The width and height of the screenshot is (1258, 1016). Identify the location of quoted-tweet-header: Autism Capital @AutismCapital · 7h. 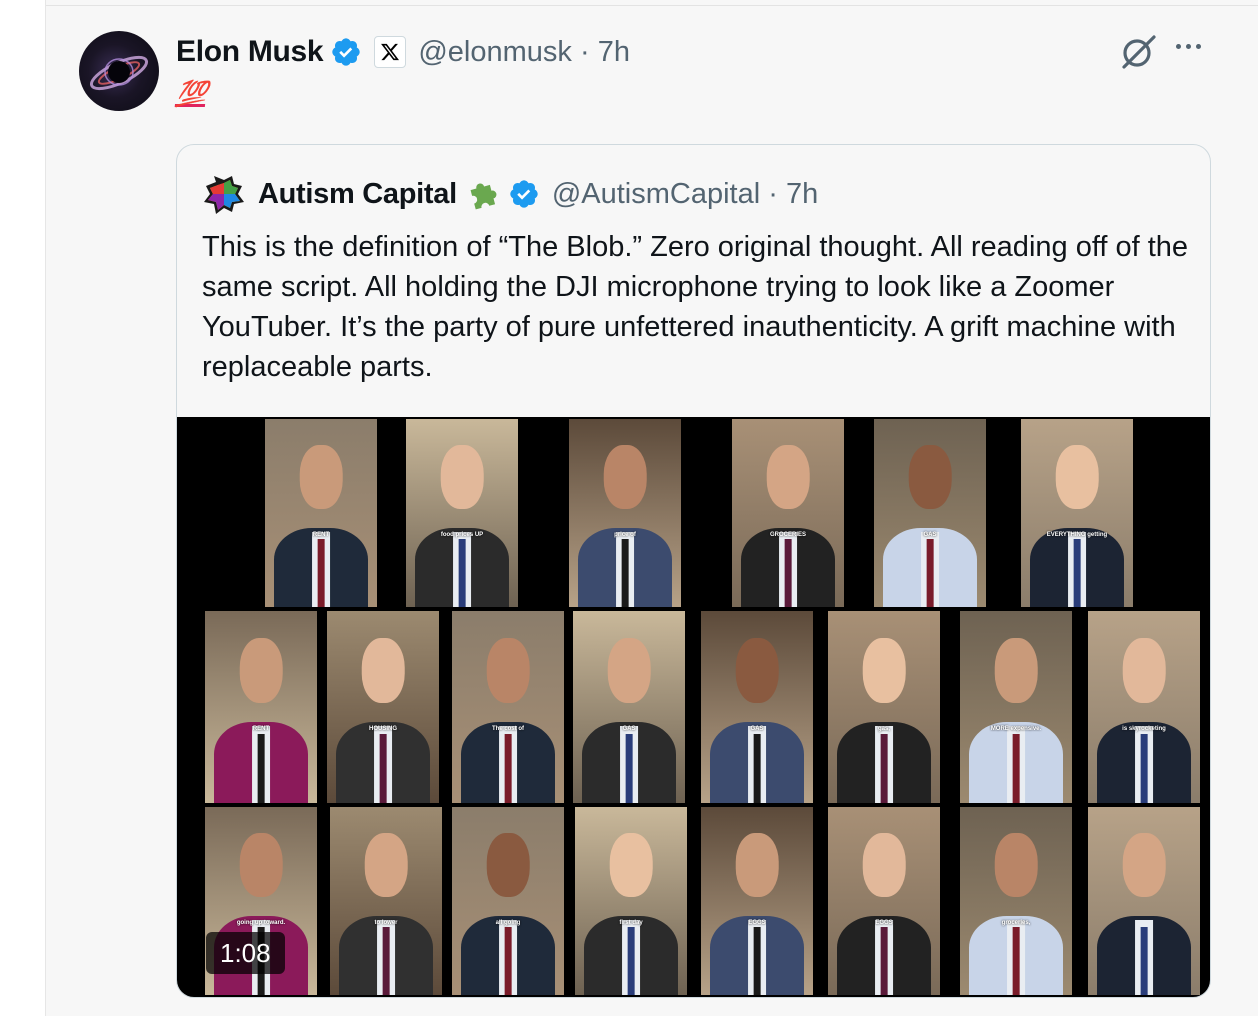
(510, 194).